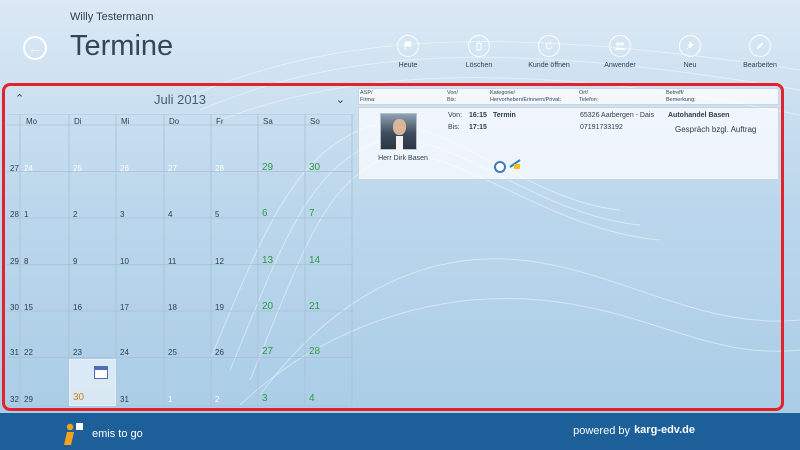 This screenshot has width=800, height=450. I want to click on appointment-location: 65326 Aarbergen - Dais, so click(617, 115).